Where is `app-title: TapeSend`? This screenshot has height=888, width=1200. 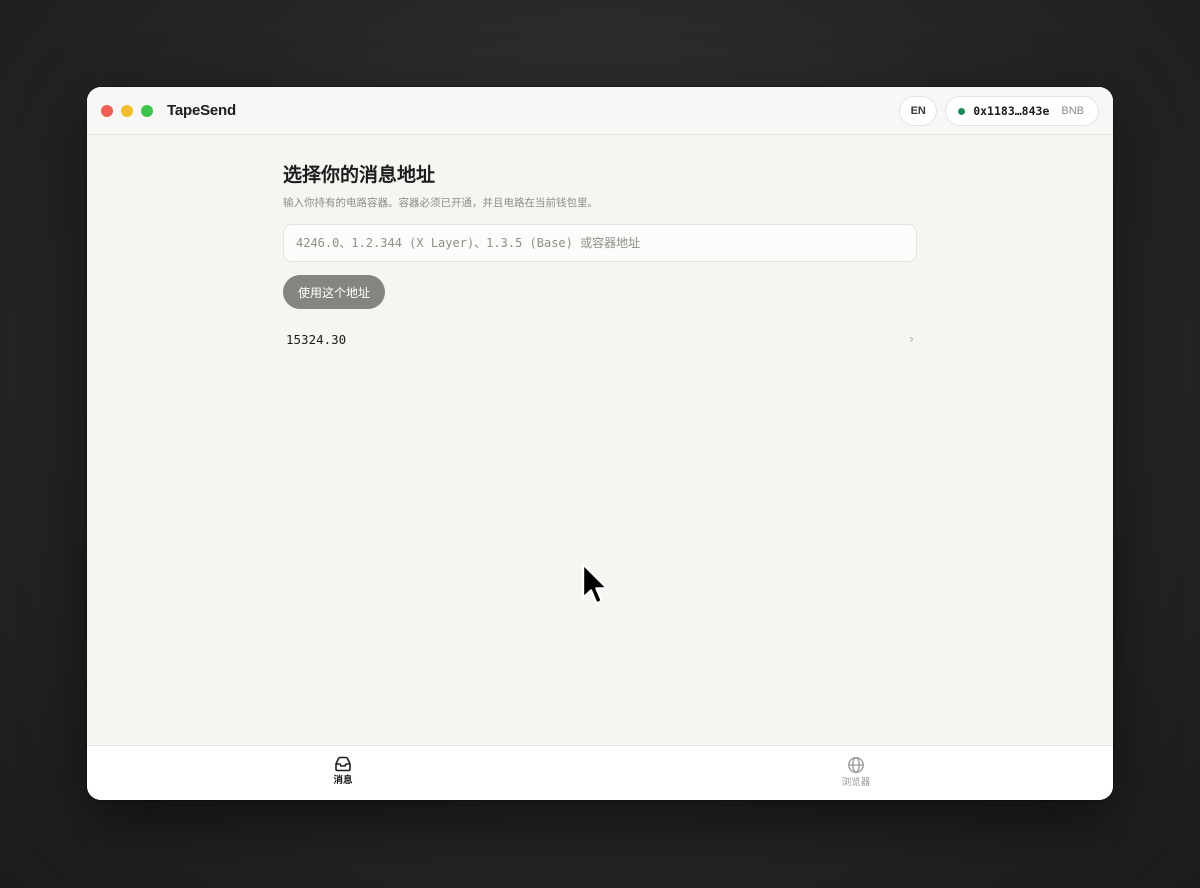
app-title: TapeSend is located at coordinates (201, 110).